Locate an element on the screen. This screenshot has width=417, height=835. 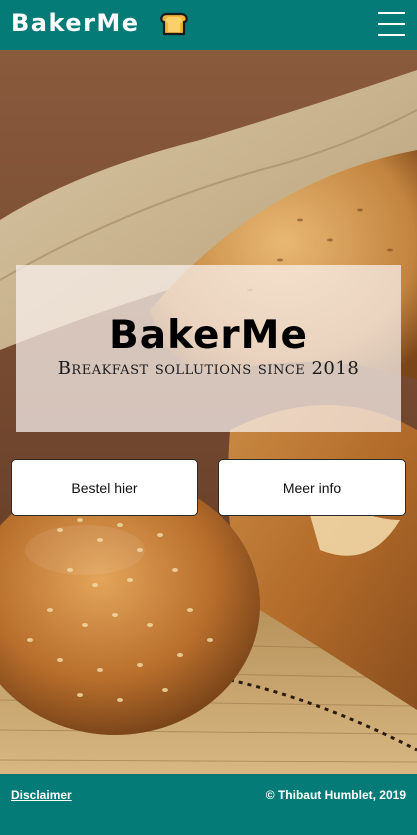
more-info-button: Meer info is located at coordinates (312, 487).